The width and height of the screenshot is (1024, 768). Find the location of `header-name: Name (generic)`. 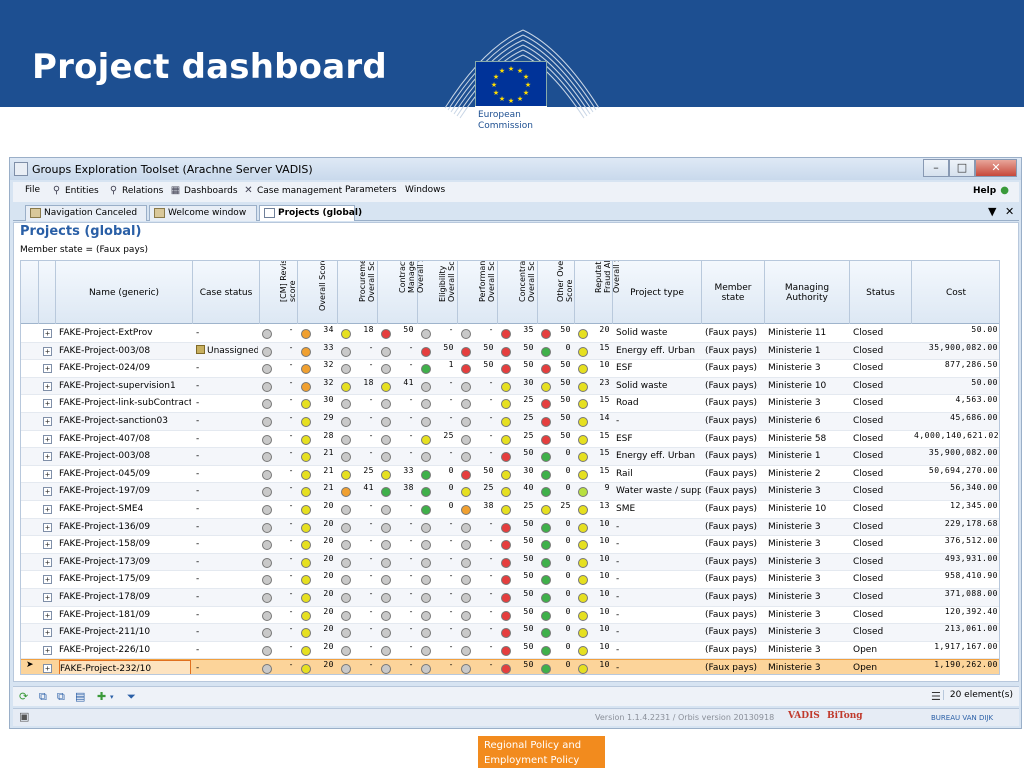

header-name: Name (generic) is located at coordinates (124, 292).